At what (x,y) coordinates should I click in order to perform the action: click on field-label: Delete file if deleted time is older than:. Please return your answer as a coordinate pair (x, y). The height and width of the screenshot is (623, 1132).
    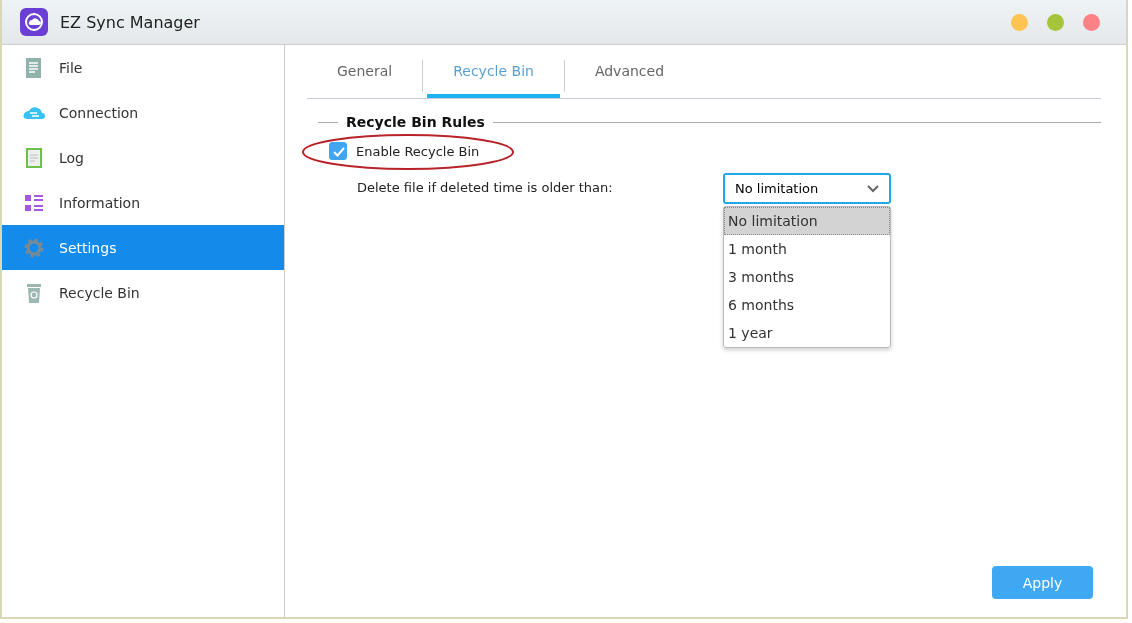
    Looking at the image, I should click on (485, 188).